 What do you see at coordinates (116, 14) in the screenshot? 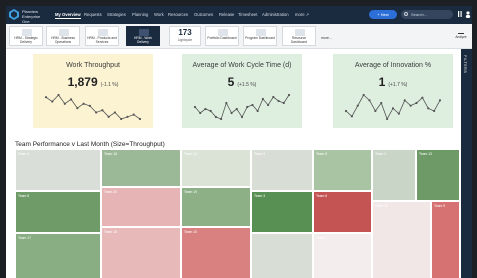
I see `nav-strategies: Strategies` at bounding box center [116, 14].